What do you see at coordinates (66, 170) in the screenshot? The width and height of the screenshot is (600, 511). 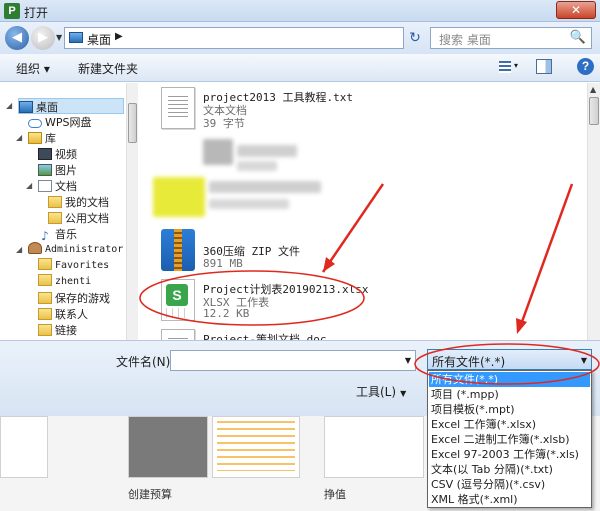 I see `sidebar-item-label: 图片` at bounding box center [66, 170].